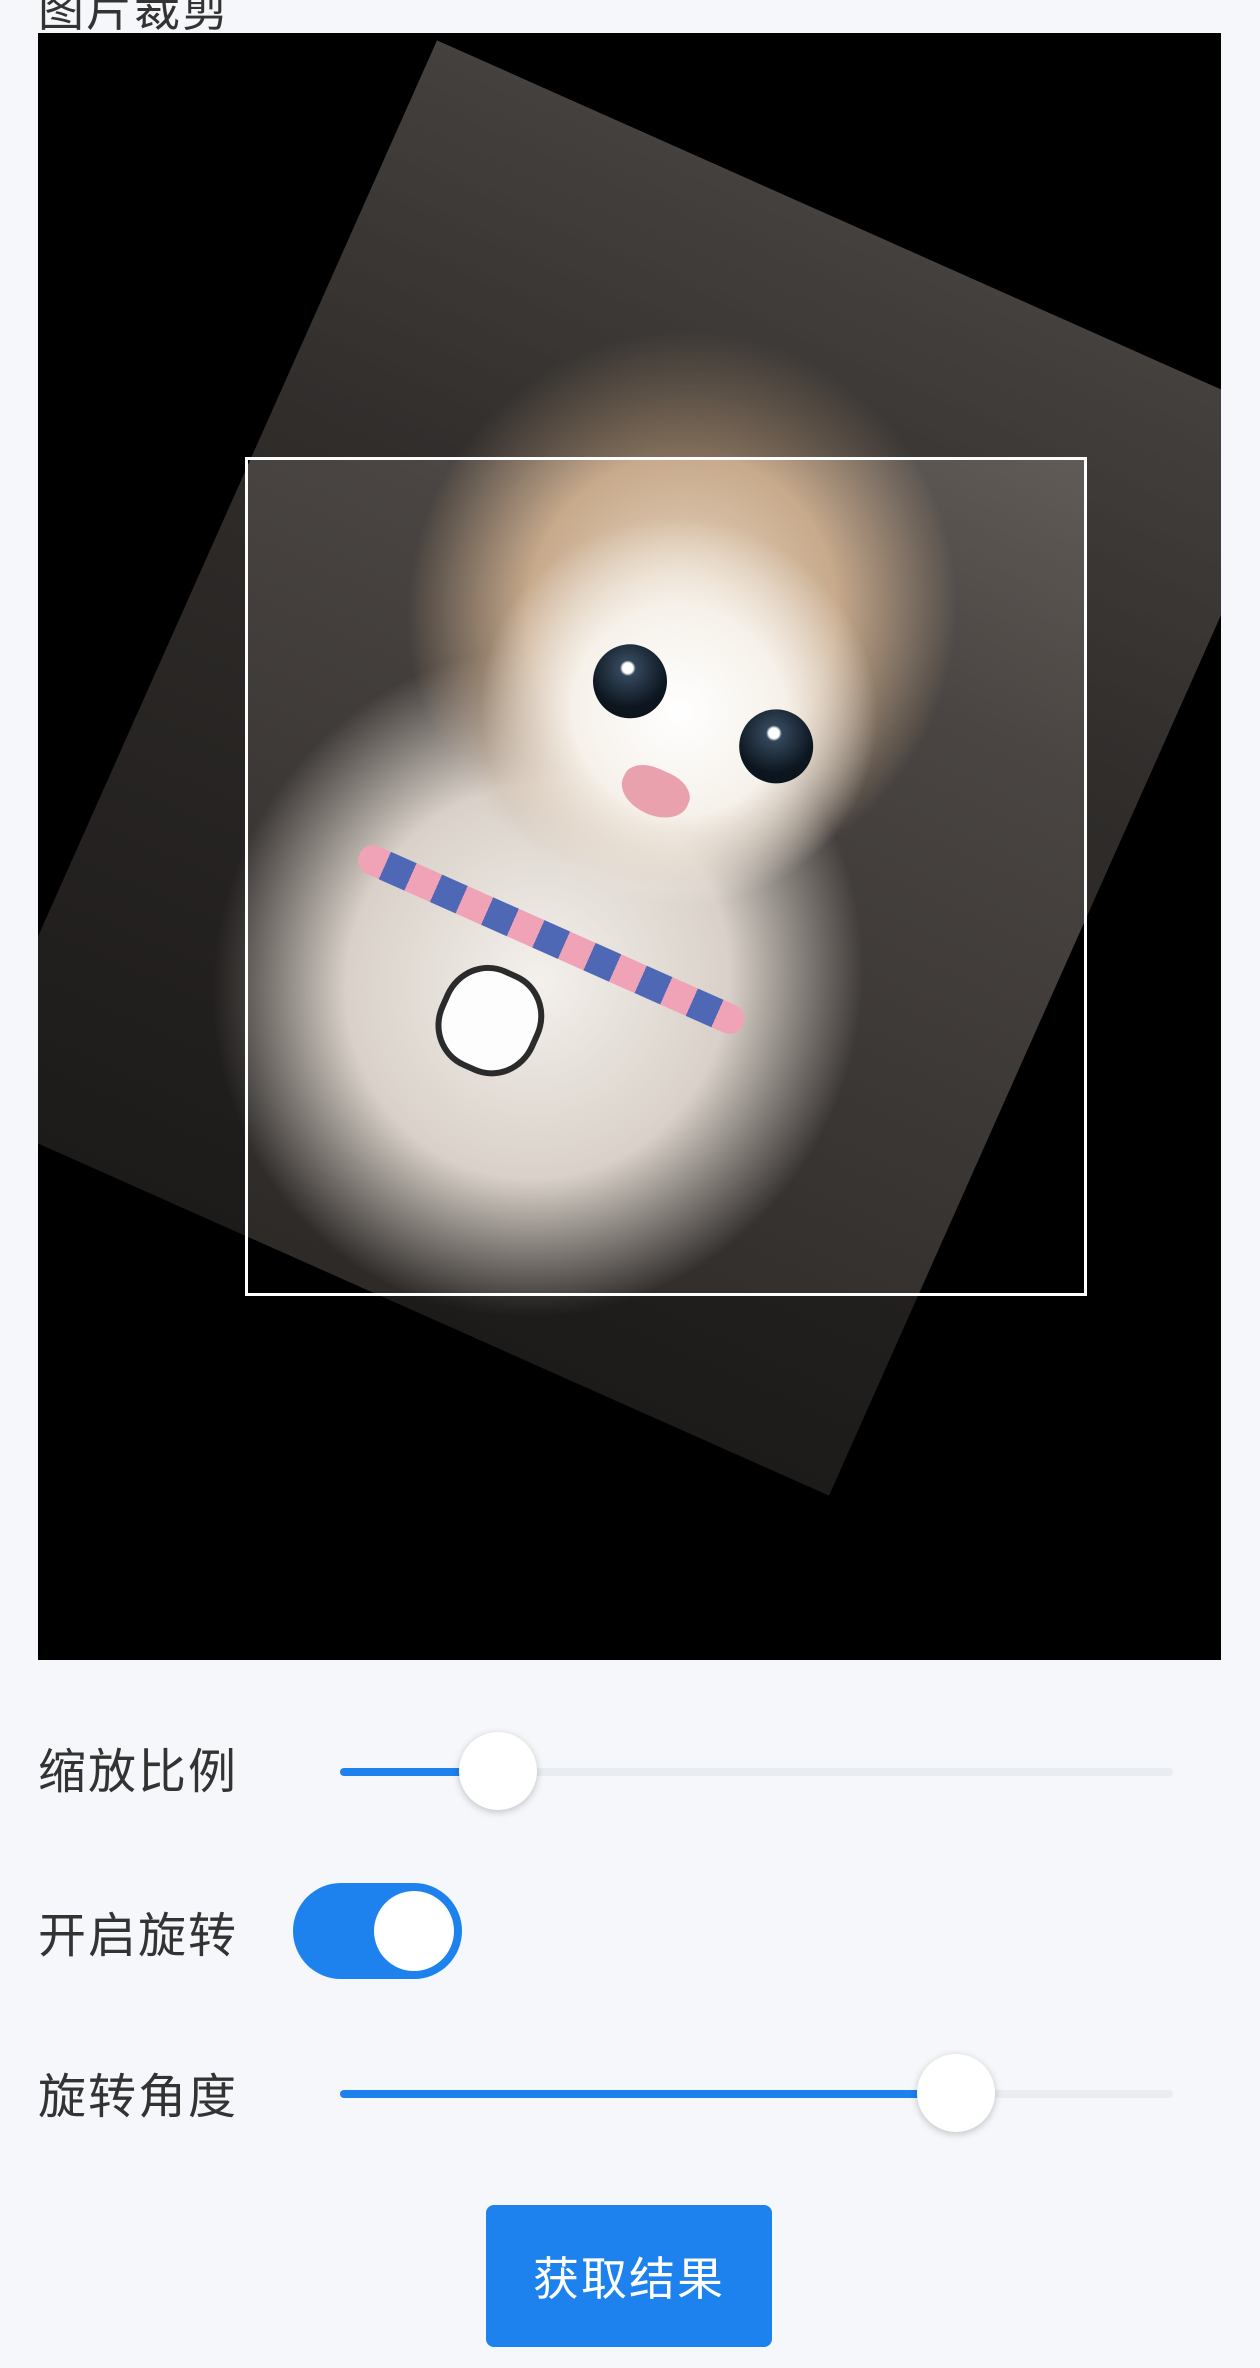 The image size is (1260, 2368). I want to click on get-result-button: 获取结果, so click(629, 2276).